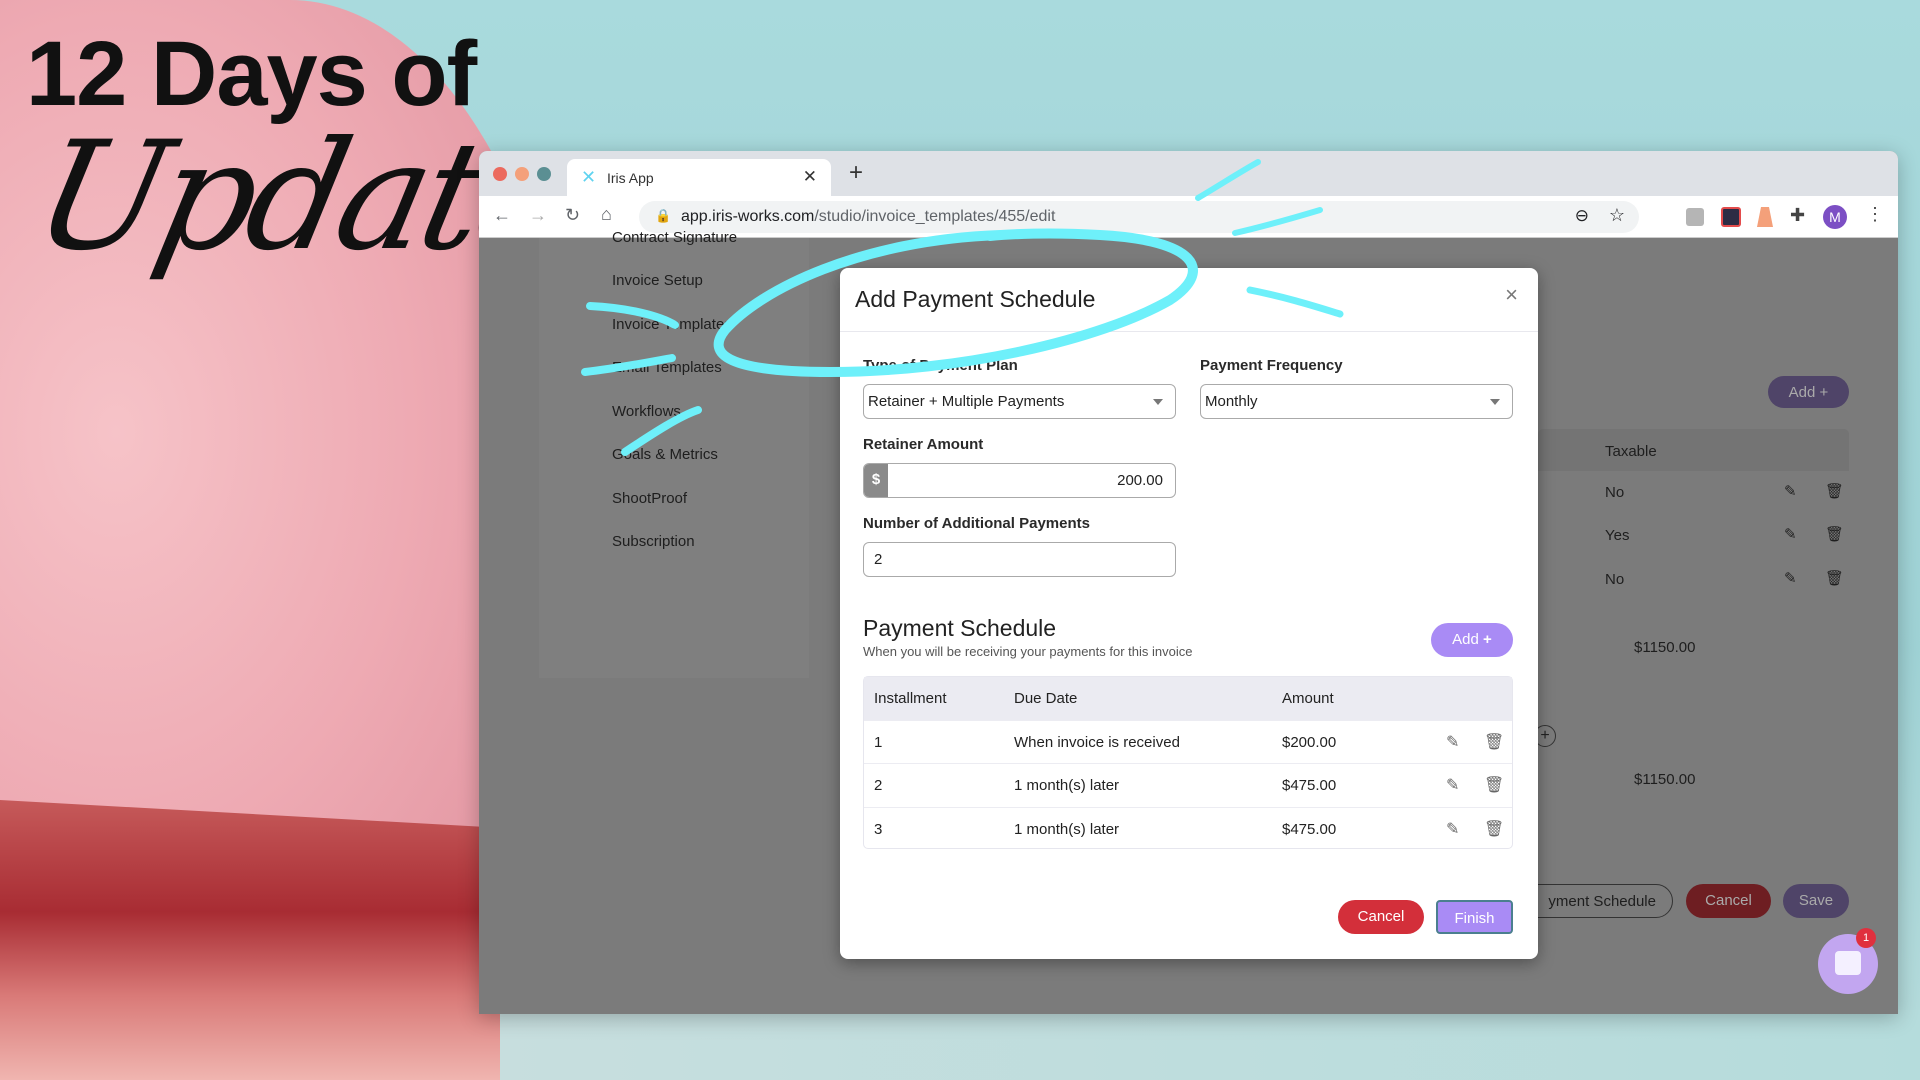 This screenshot has height=1080, width=1920. I want to click on retainer-label: Retainer Amount, so click(923, 444).